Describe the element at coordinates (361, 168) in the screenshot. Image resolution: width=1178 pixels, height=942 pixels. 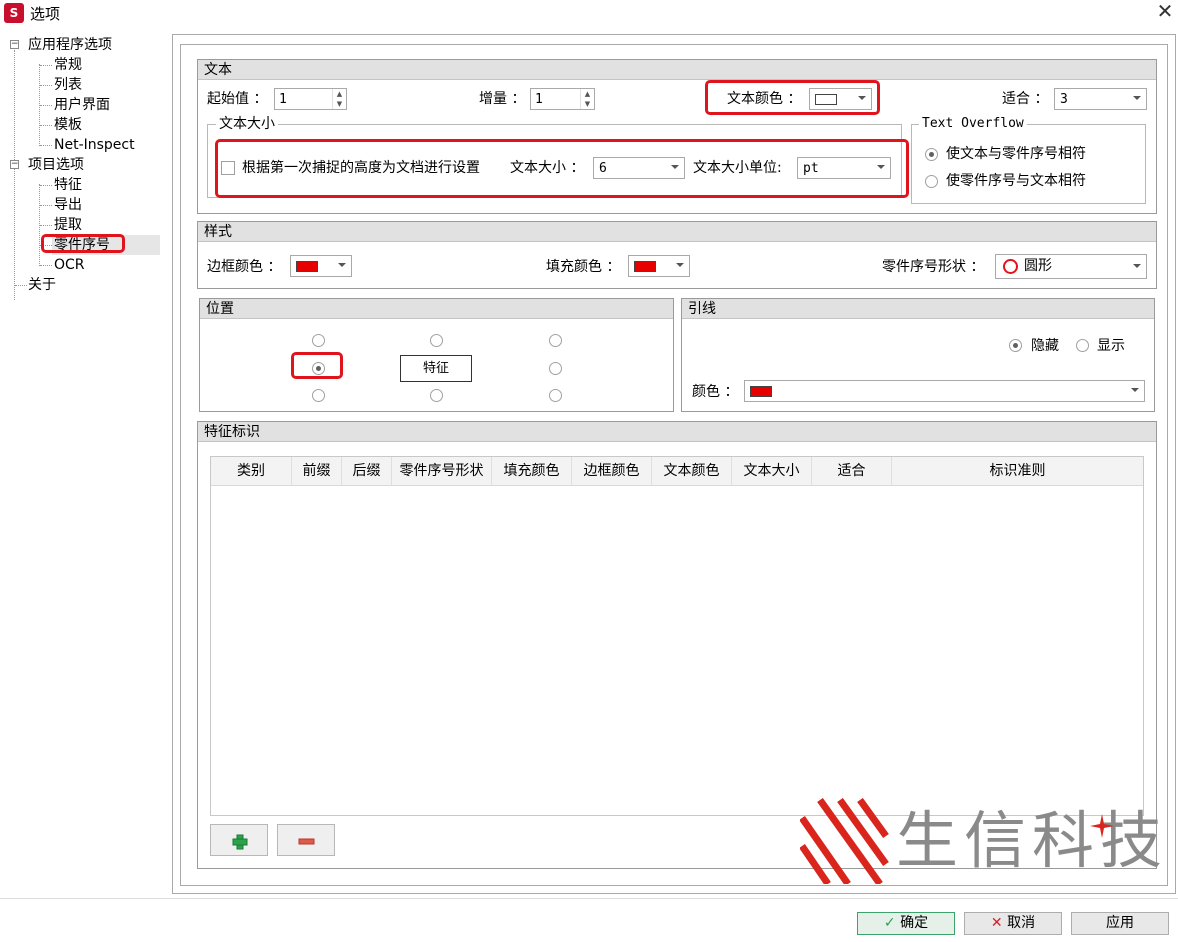
I see `capture-height-label: 根据第一次捕捉的高度为文档进行设置` at that location.